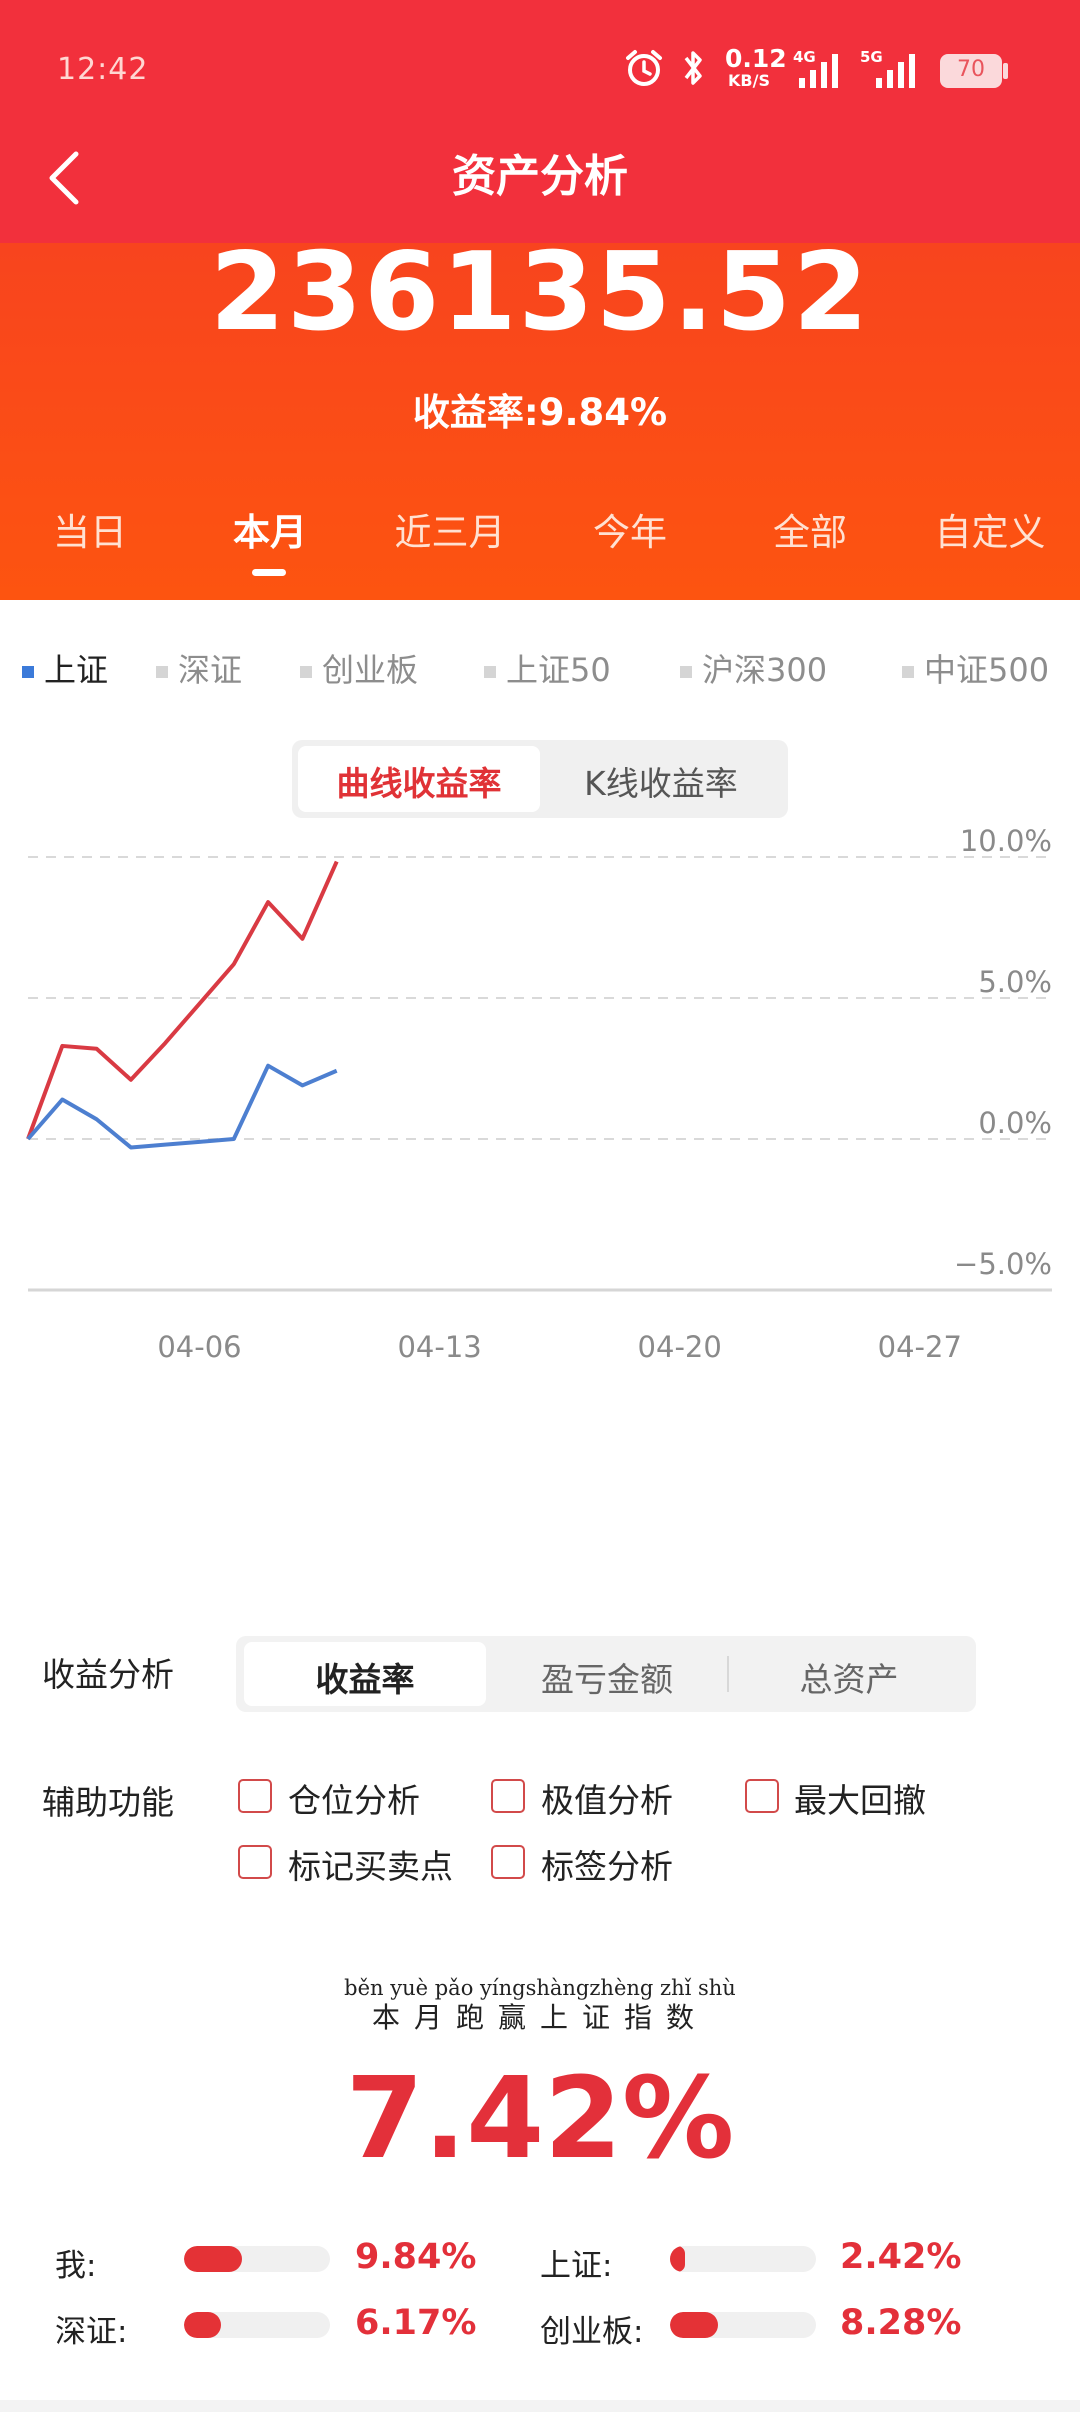 The width and height of the screenshot is (1080, 2412). Describe the element at coordinates (370, 670) in the screenshot. I see `index-option-label: 创业板` at that location.